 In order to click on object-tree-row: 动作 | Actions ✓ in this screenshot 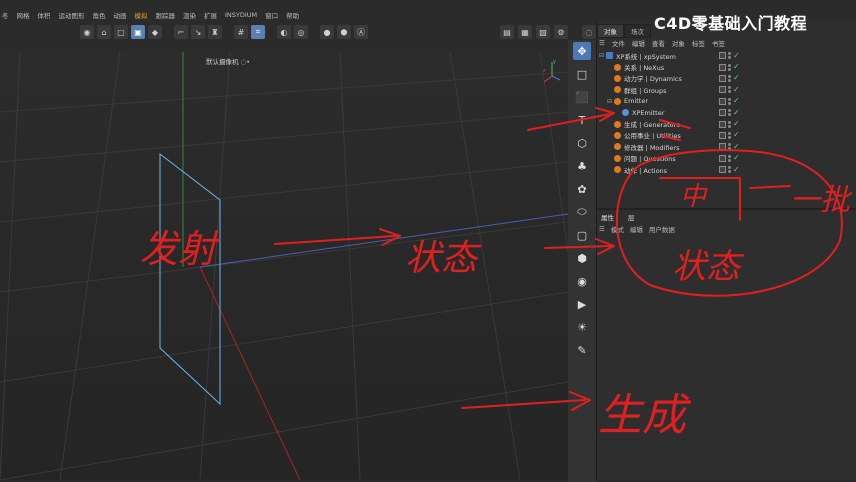, I will do `click(726, 169)`.